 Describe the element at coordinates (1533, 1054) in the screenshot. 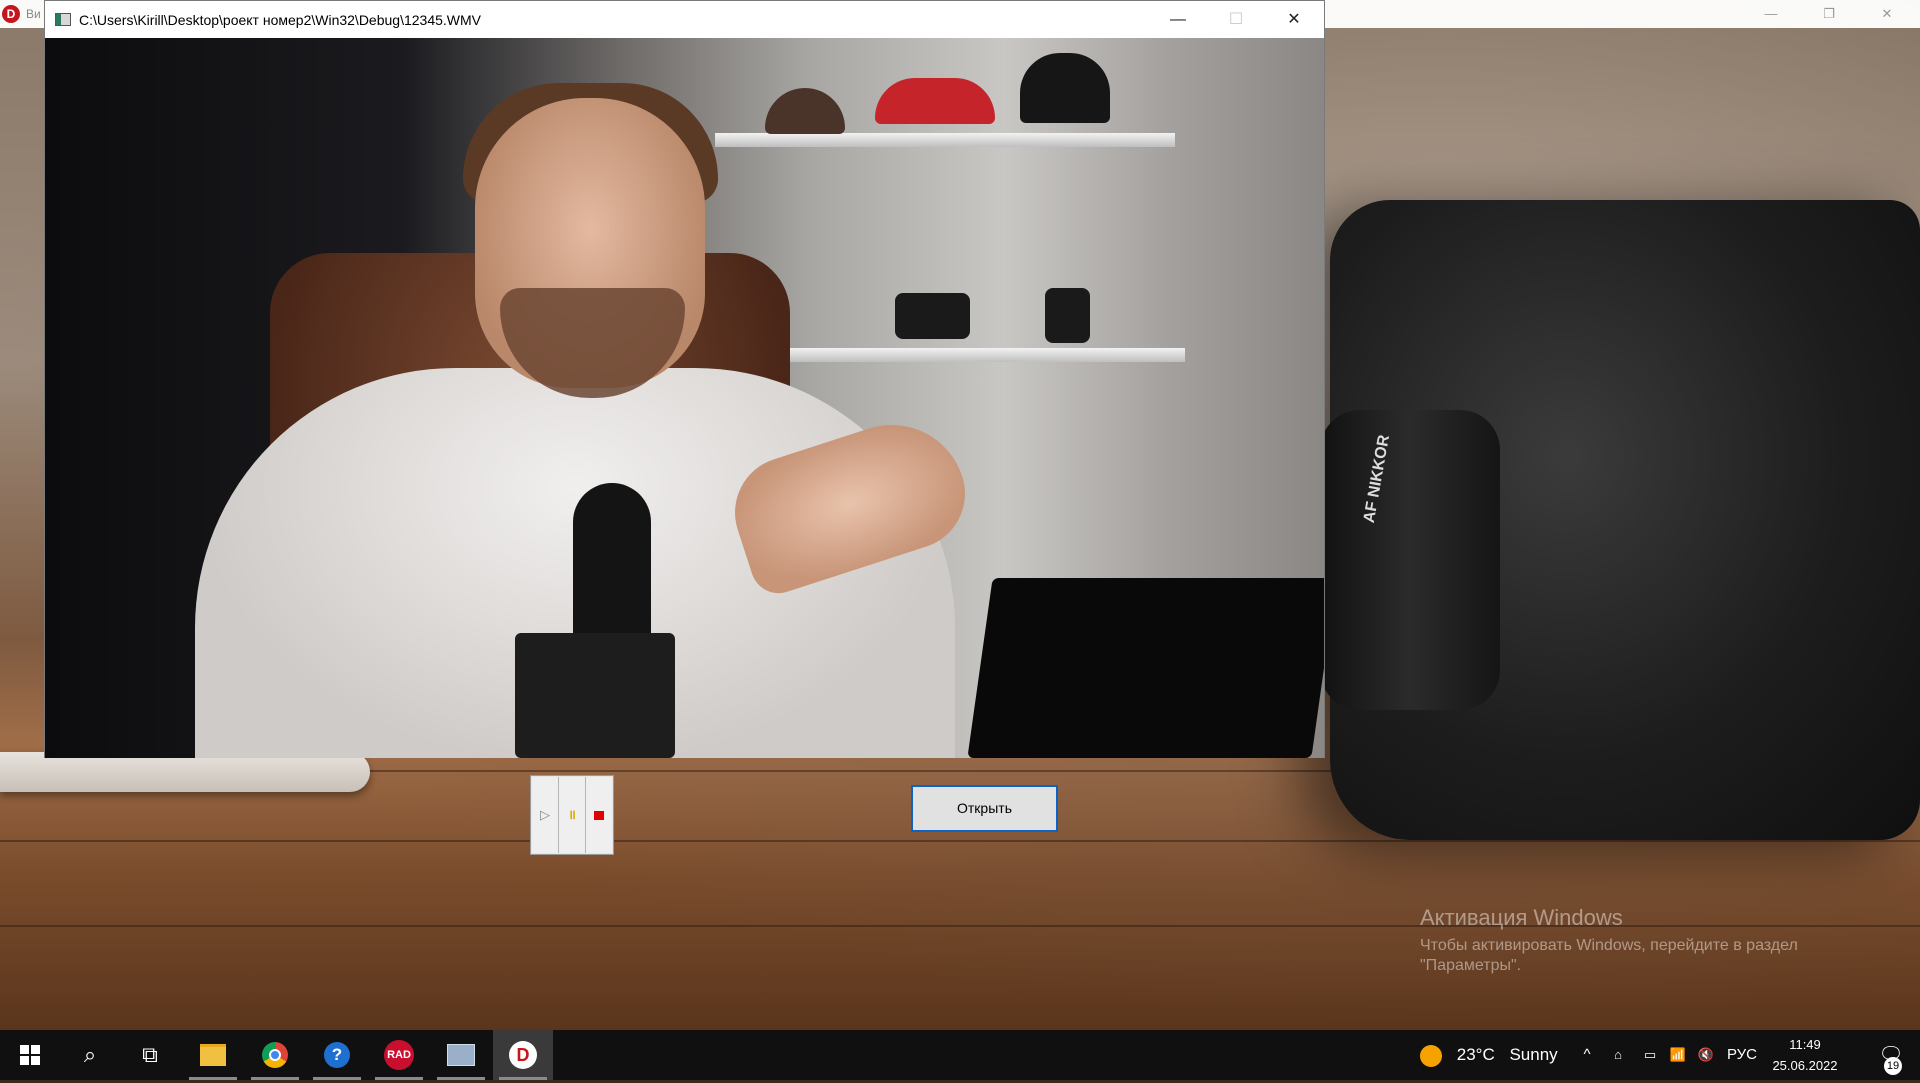

I see `weather-condition: Sunny` at that location.